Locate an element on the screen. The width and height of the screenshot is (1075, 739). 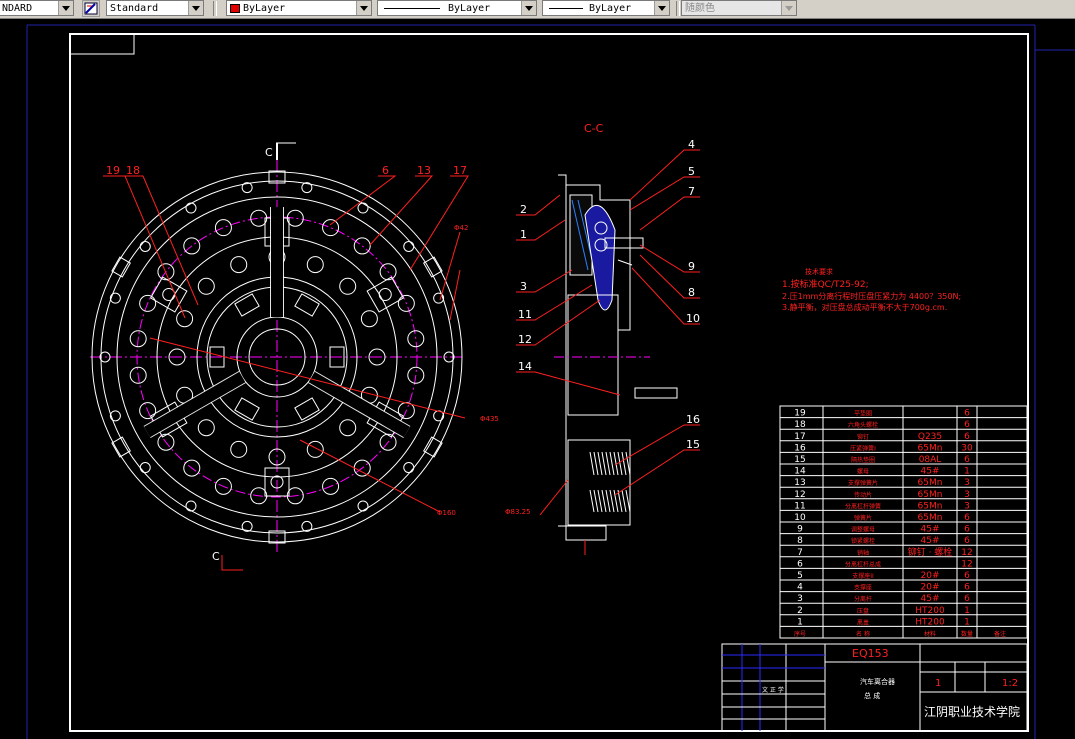
part-number: 1 is located at coordinates (800, 622).